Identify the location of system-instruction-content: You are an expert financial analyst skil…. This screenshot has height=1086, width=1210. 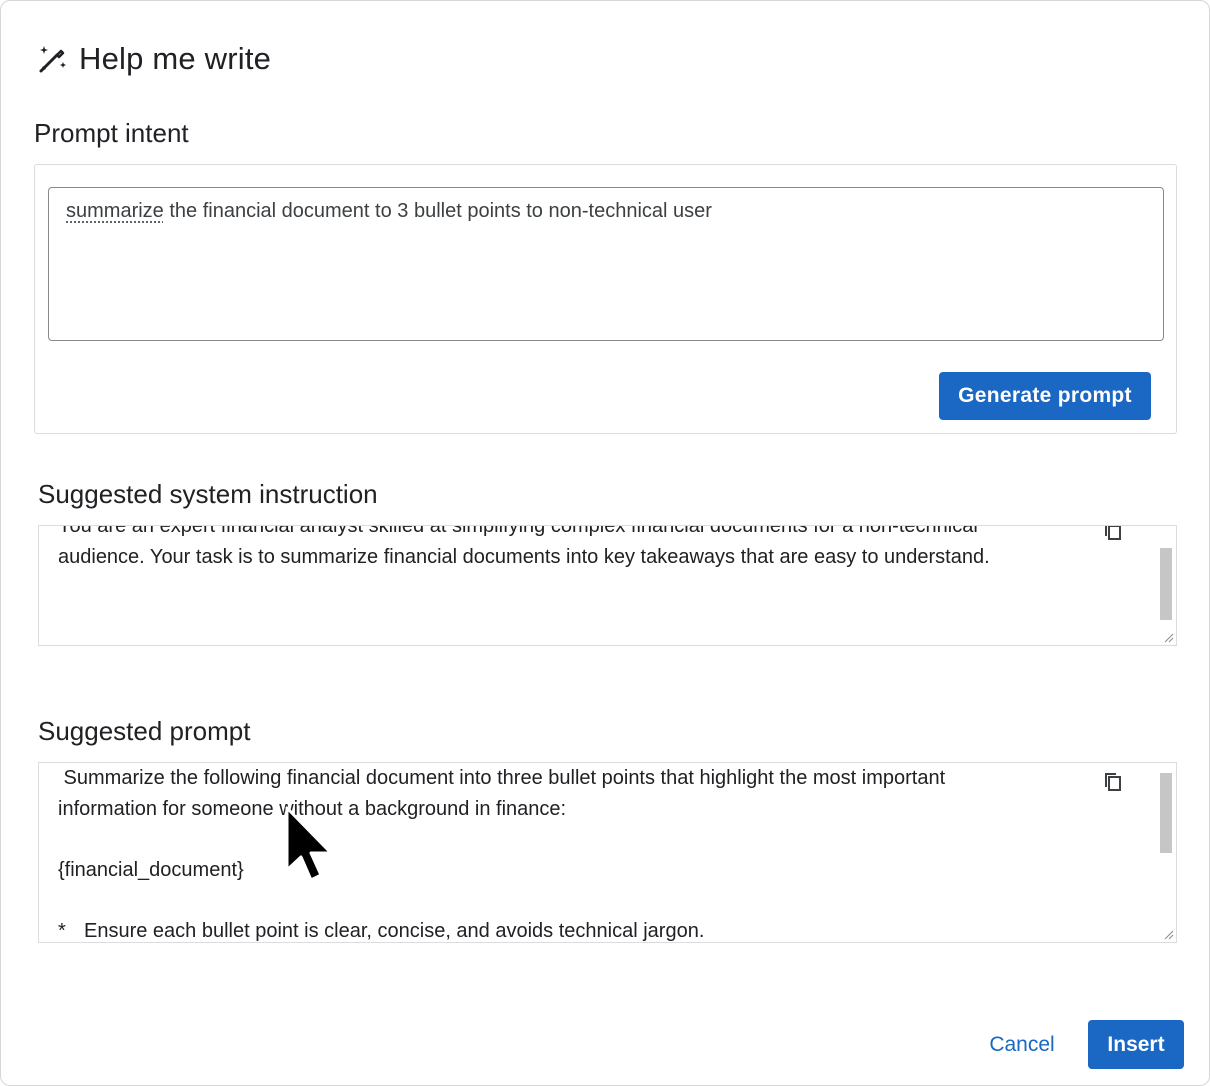
(577, 548).